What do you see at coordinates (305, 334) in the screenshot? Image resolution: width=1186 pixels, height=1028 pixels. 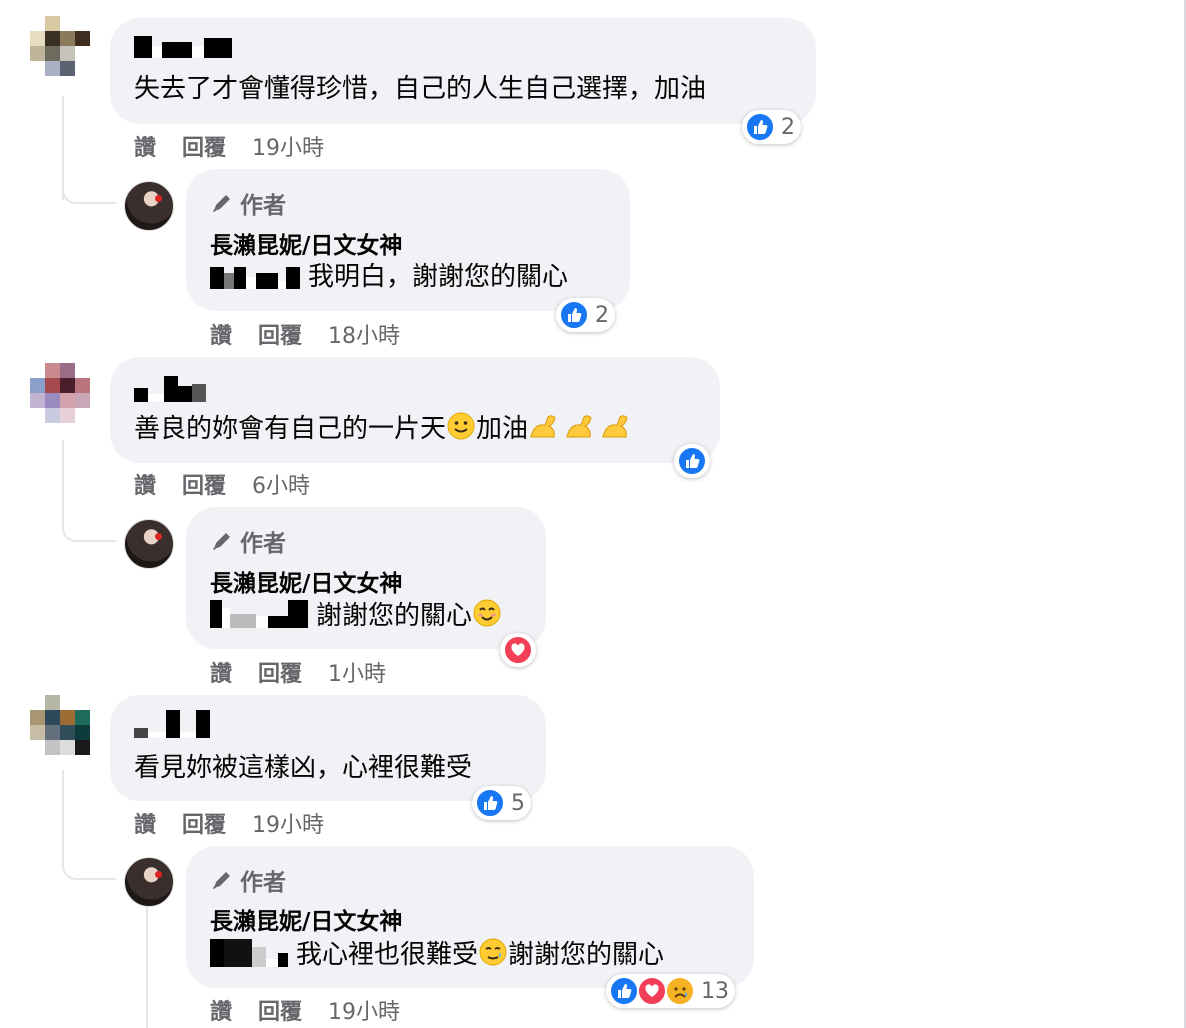 I see `reply-actions: 讚 回覆 18小時` at bounding box center [305, 334].